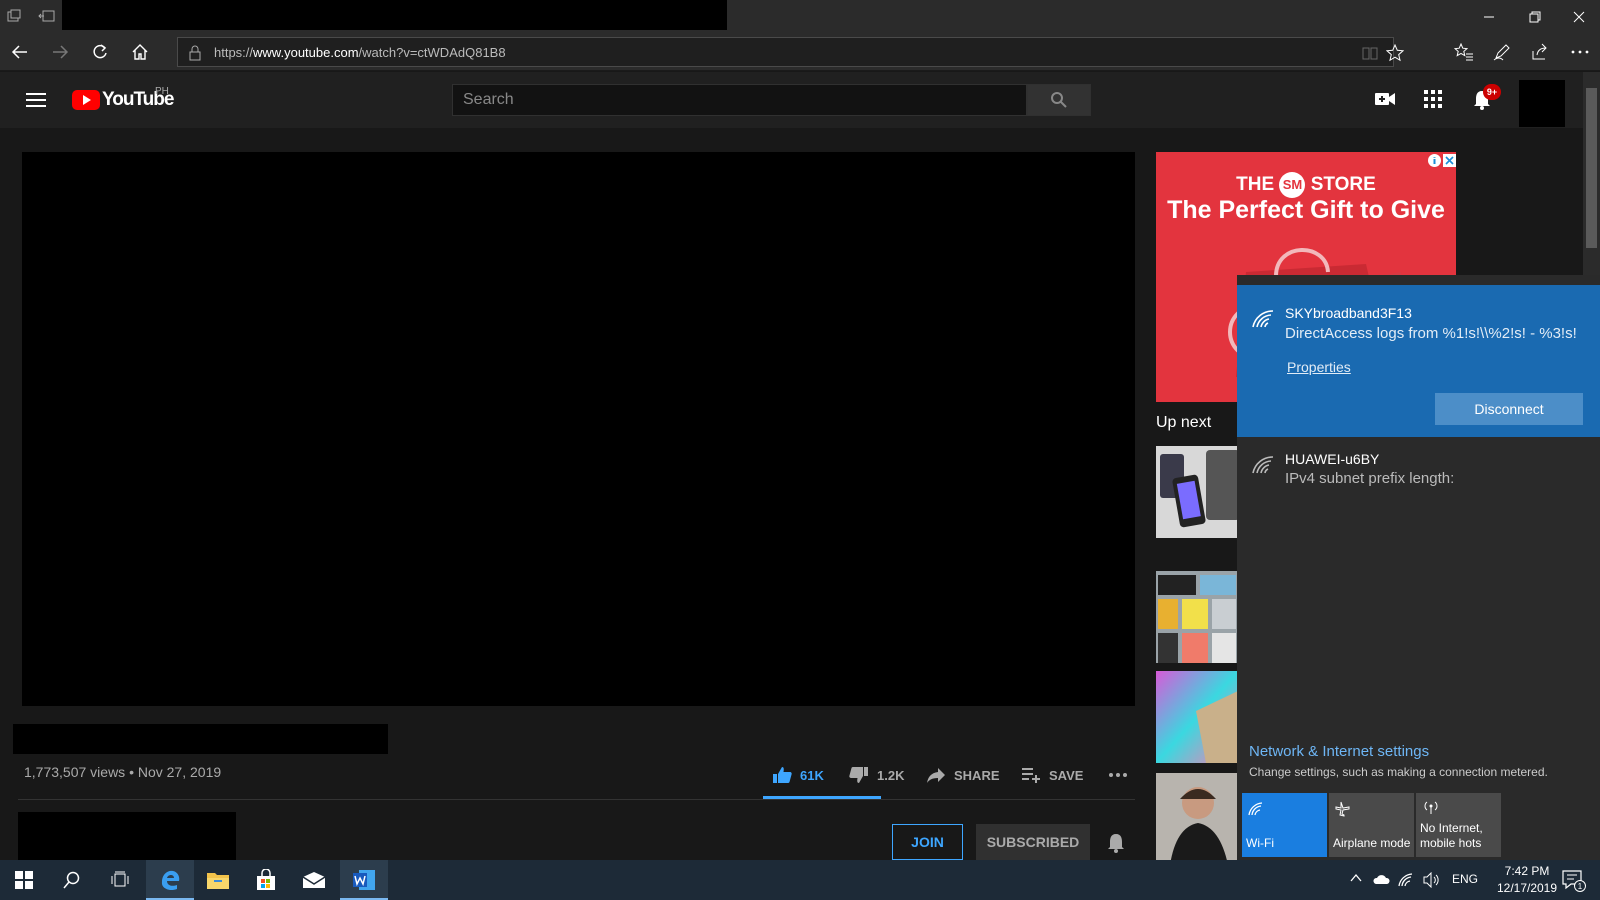  Describe the element at coordinates (1385, 99) in the screenshot. I see `create-video-icon` at that location.